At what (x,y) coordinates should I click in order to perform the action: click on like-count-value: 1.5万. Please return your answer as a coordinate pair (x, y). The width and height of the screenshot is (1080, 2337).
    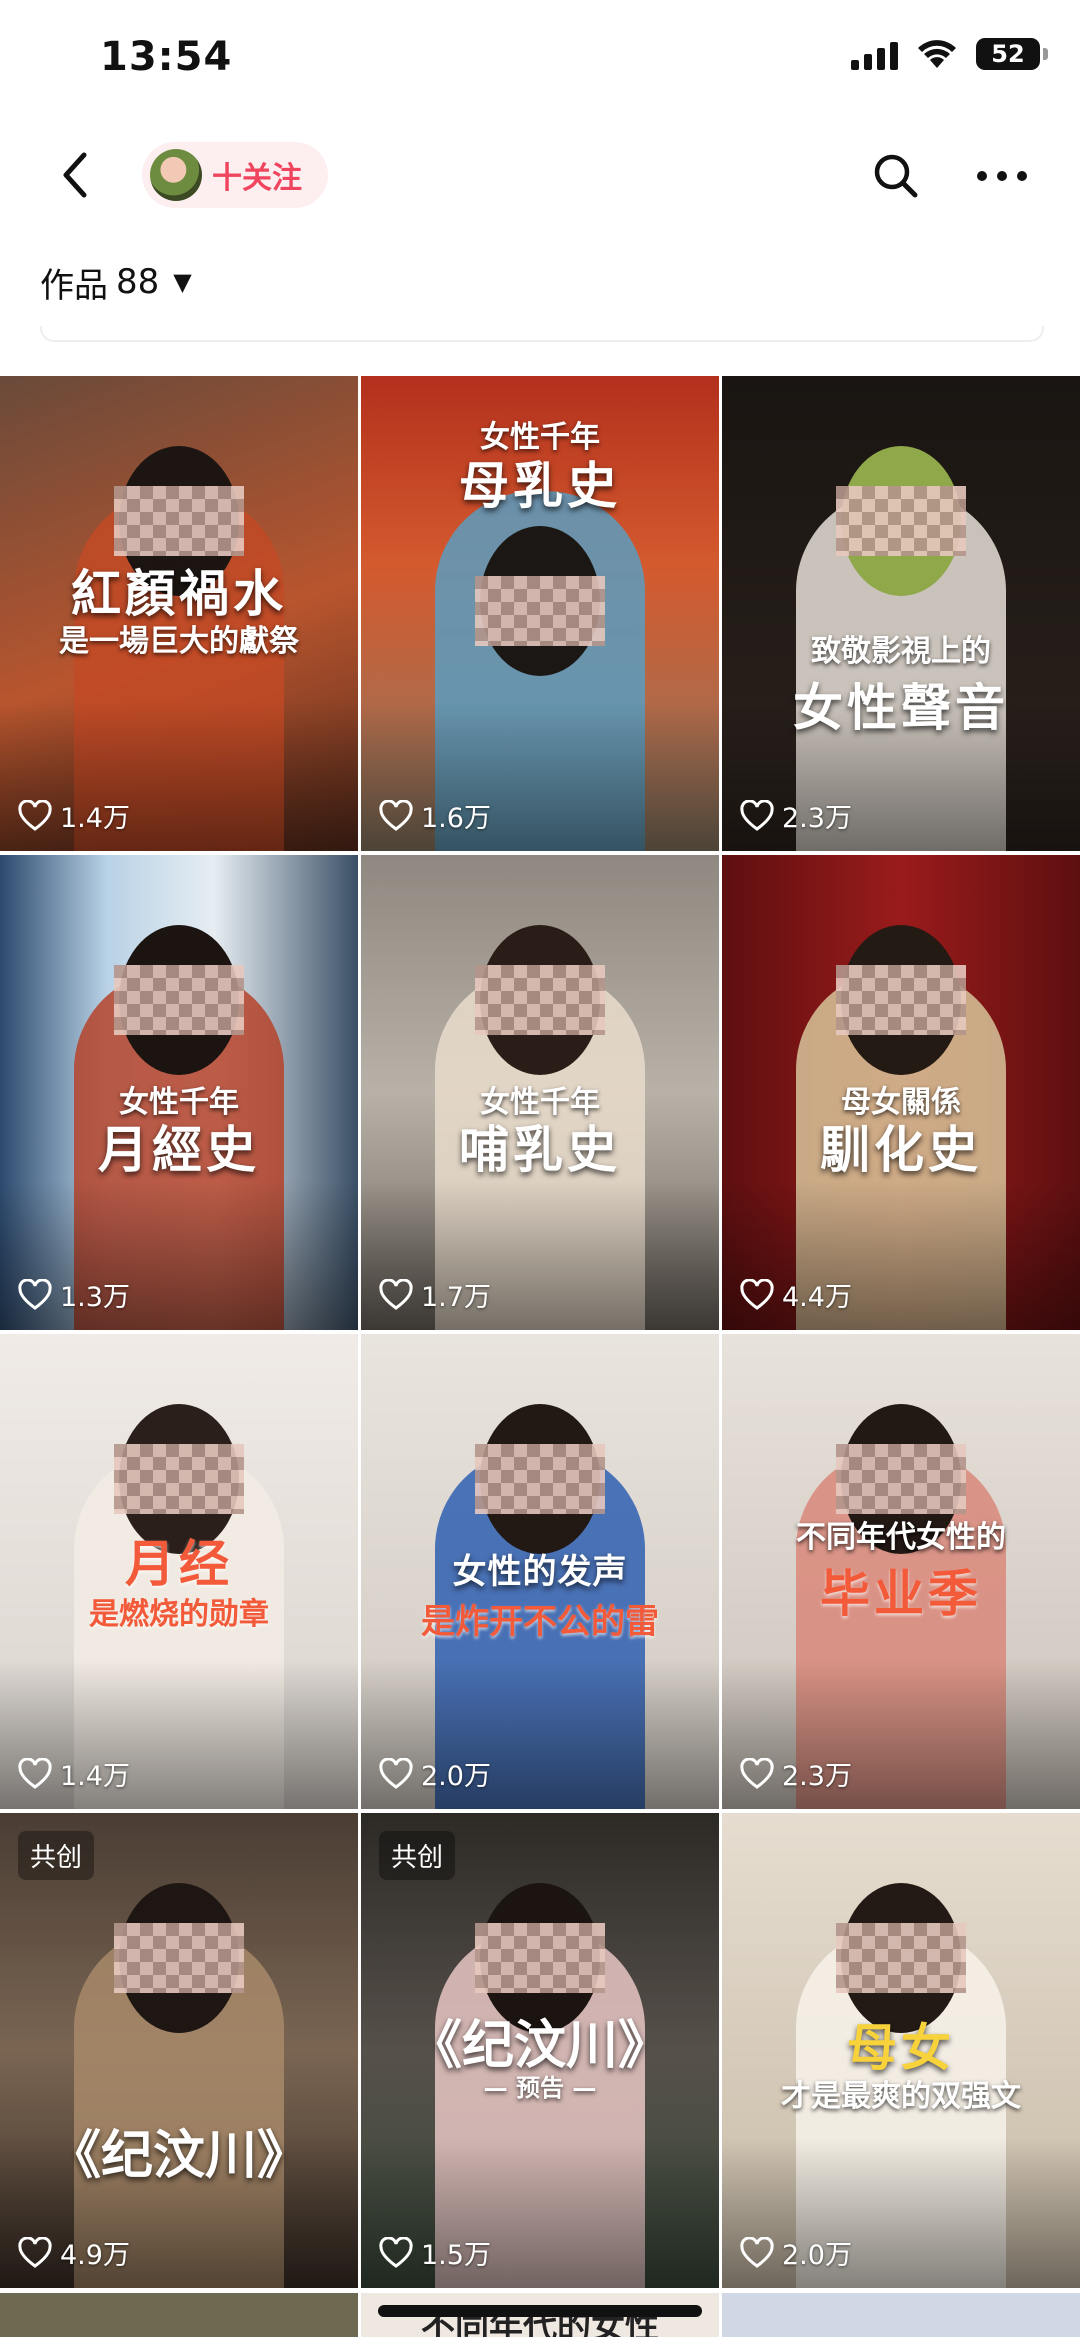
    Looking at the image, I should click on (456, 2255).